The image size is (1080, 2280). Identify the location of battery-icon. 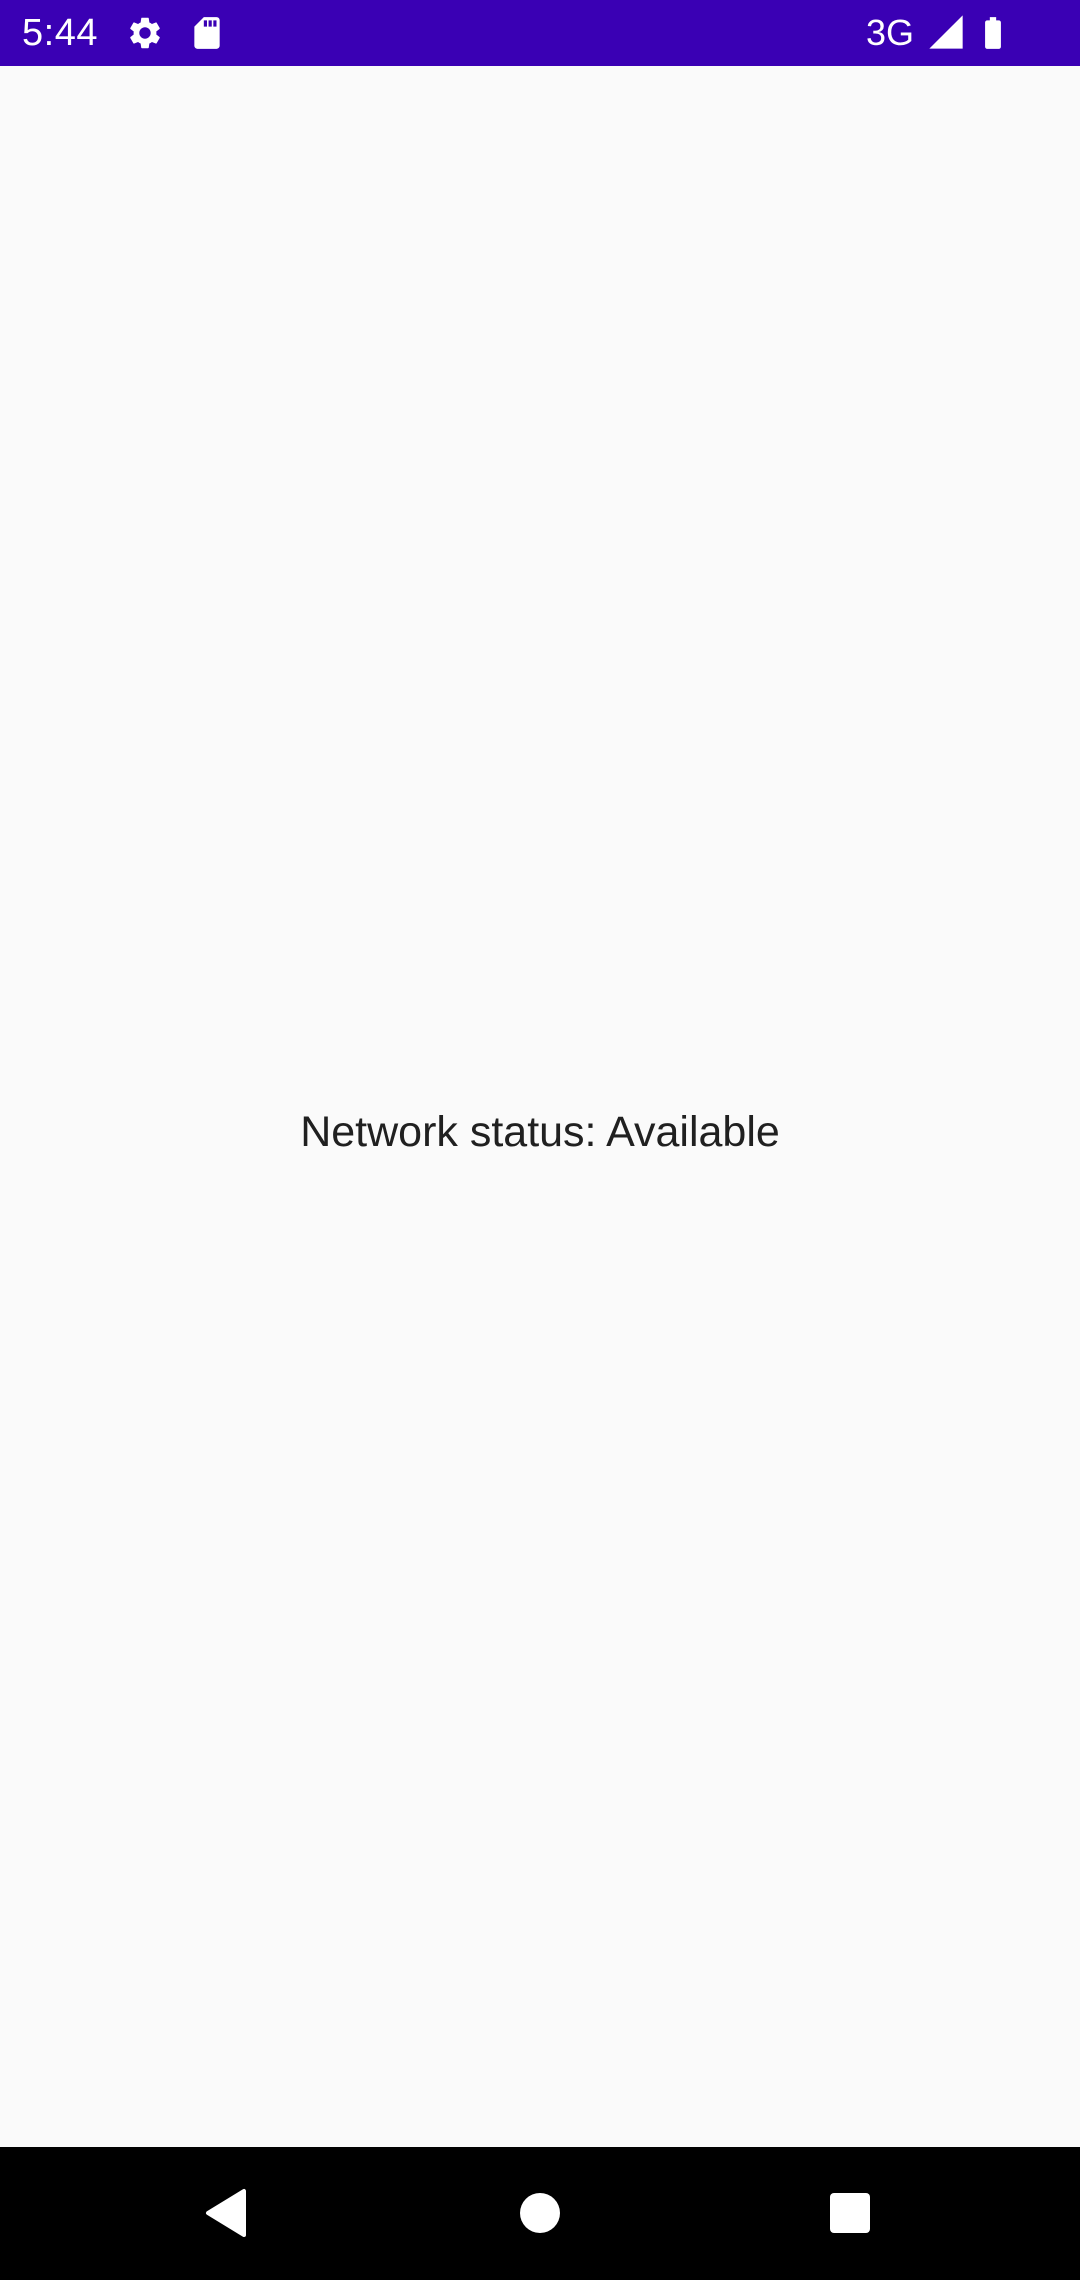
(993, 33).